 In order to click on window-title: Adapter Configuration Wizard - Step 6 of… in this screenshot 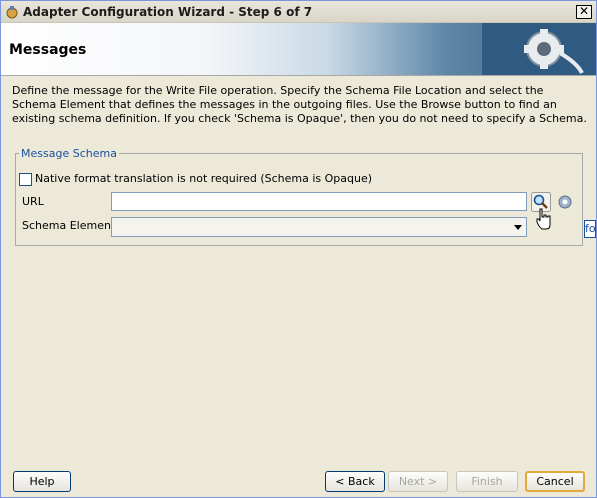, I will do `click(168, 12)`.